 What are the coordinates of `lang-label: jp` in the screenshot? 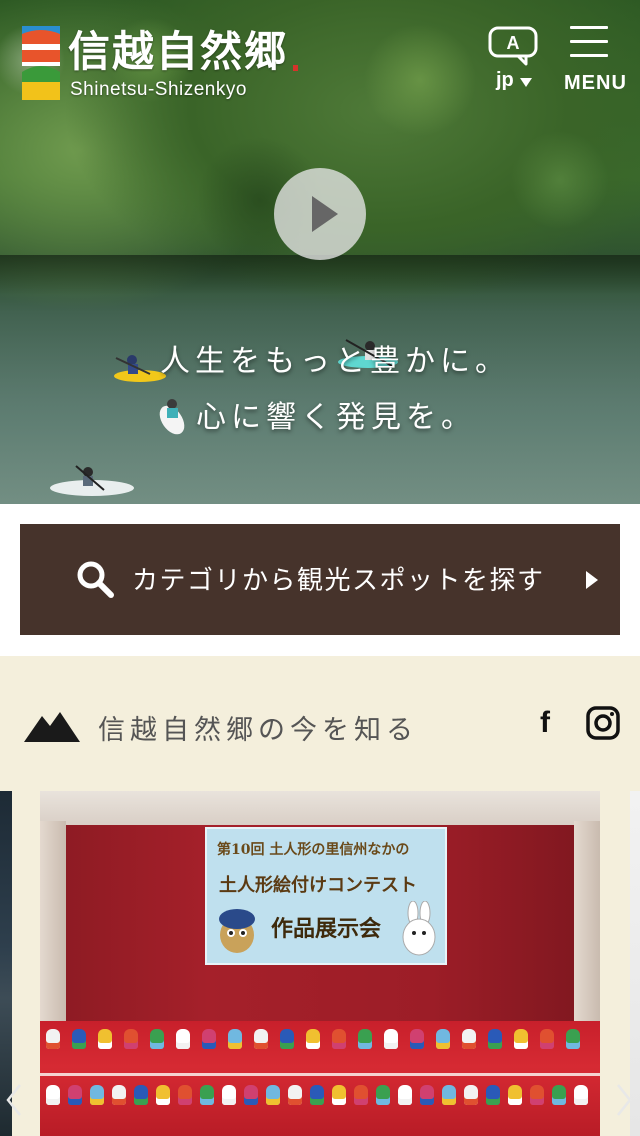 It's located at (505, 80).